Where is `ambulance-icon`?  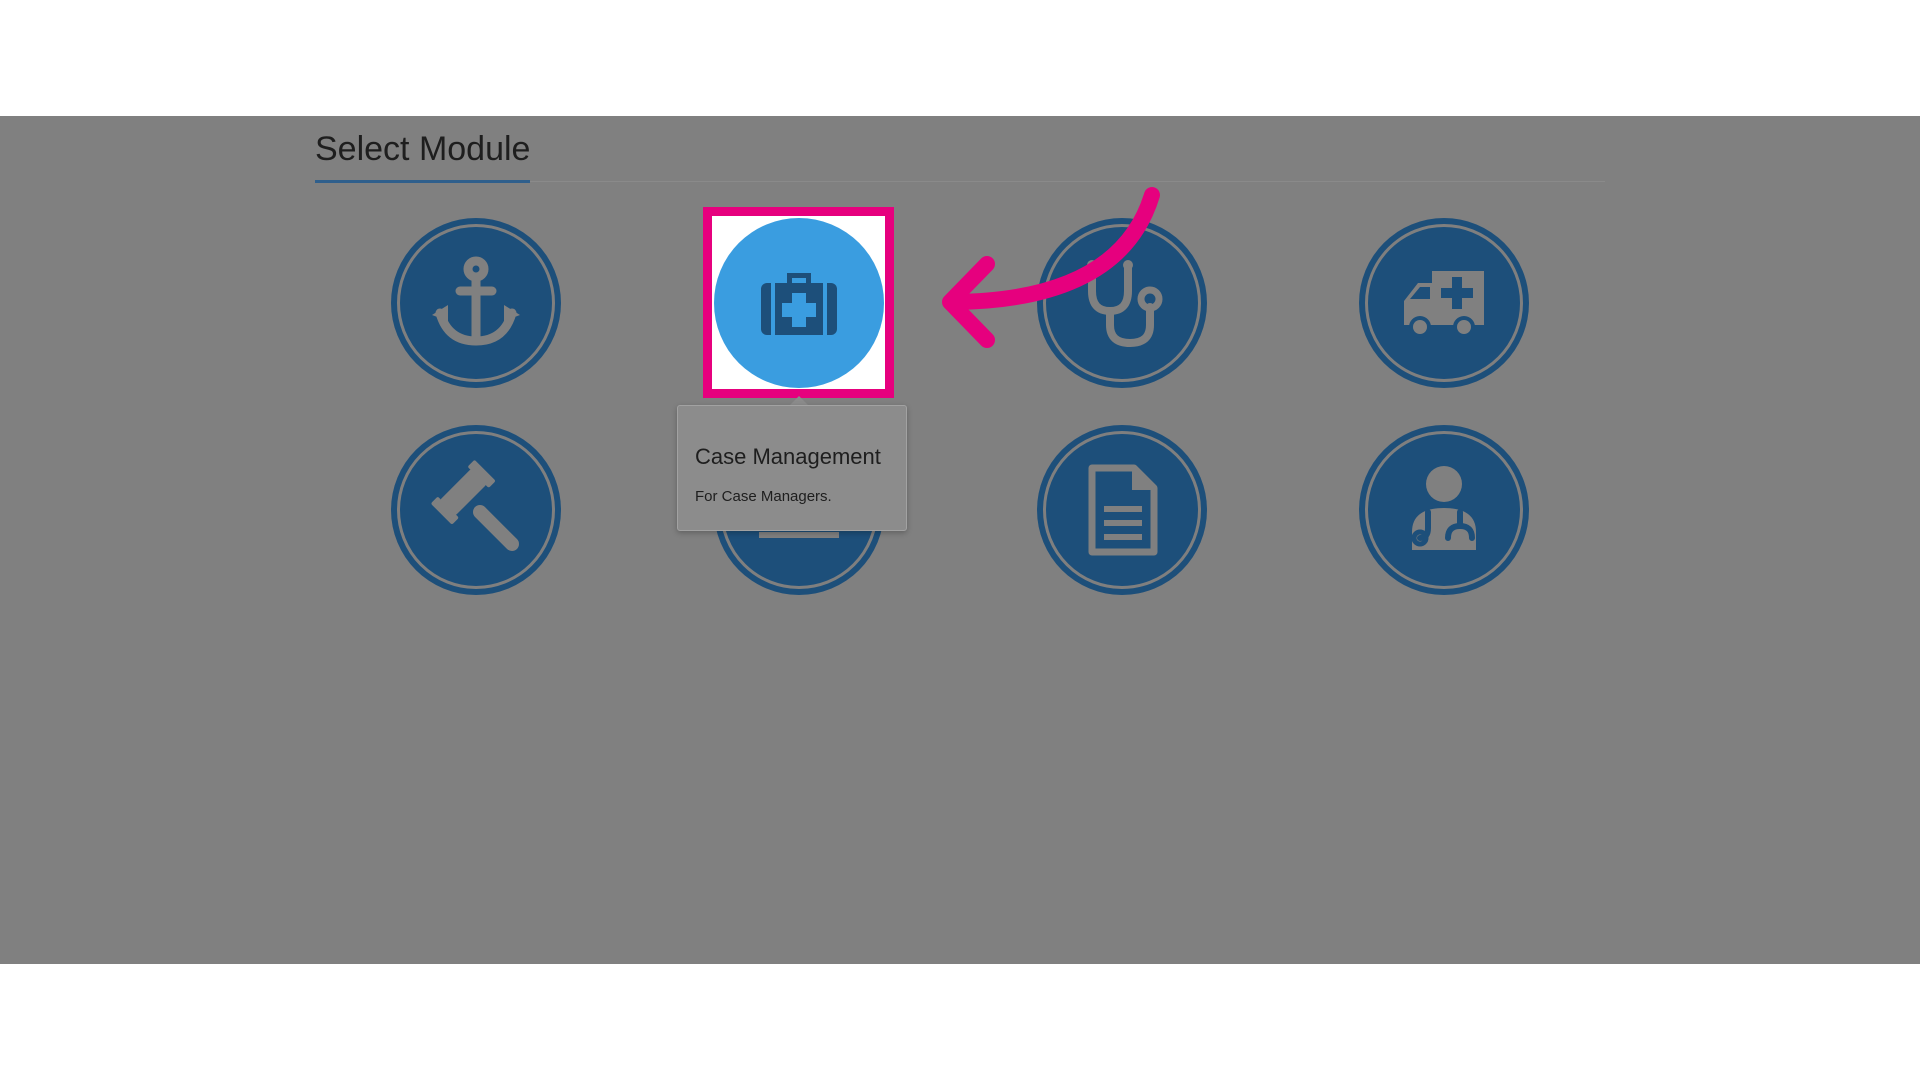
ambulance-icon is located at coordinates (1444, 304).